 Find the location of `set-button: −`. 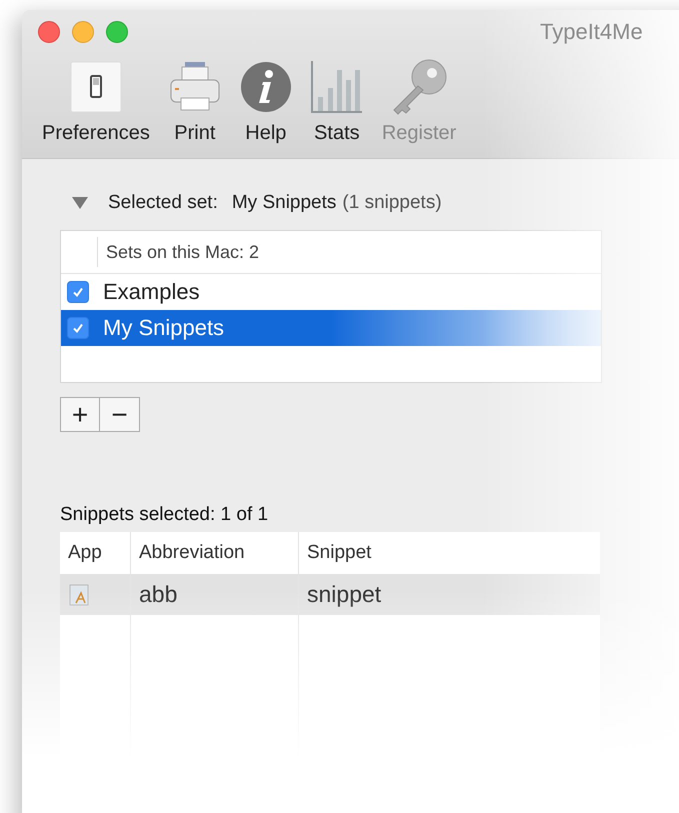

set-button: − is located at coordinates (120, 414).